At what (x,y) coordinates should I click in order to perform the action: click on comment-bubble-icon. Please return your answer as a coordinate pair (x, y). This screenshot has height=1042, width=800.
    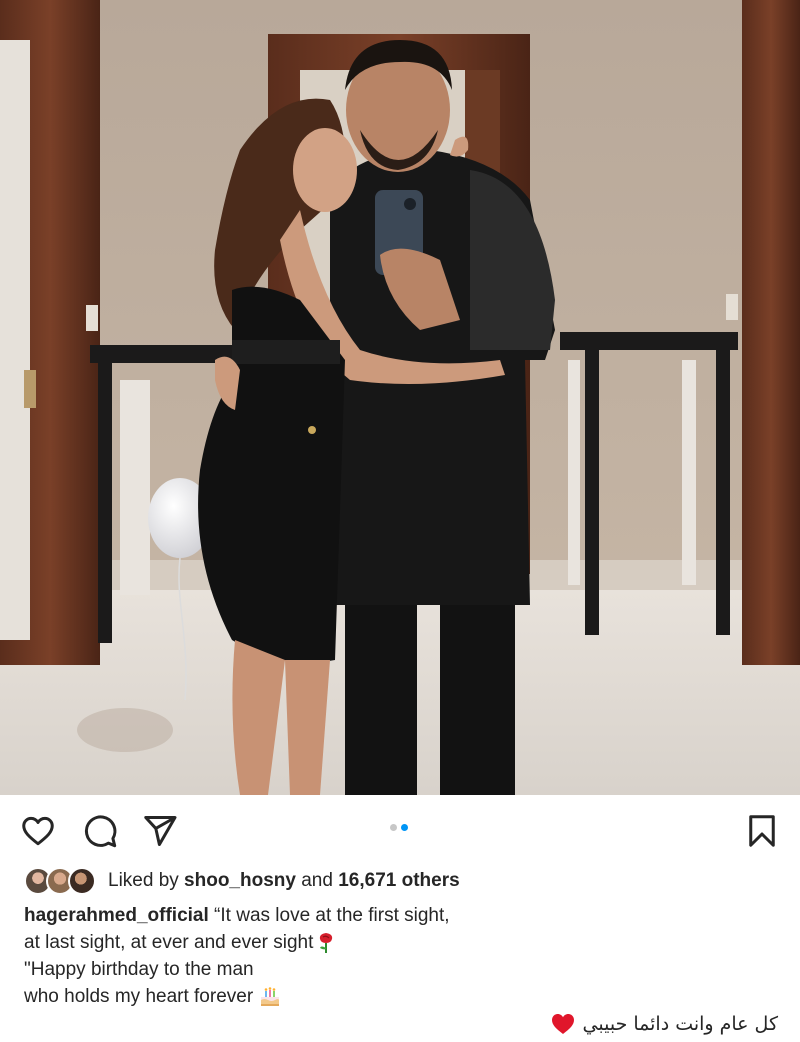
    Looking at the image, I should click on (100, 831).